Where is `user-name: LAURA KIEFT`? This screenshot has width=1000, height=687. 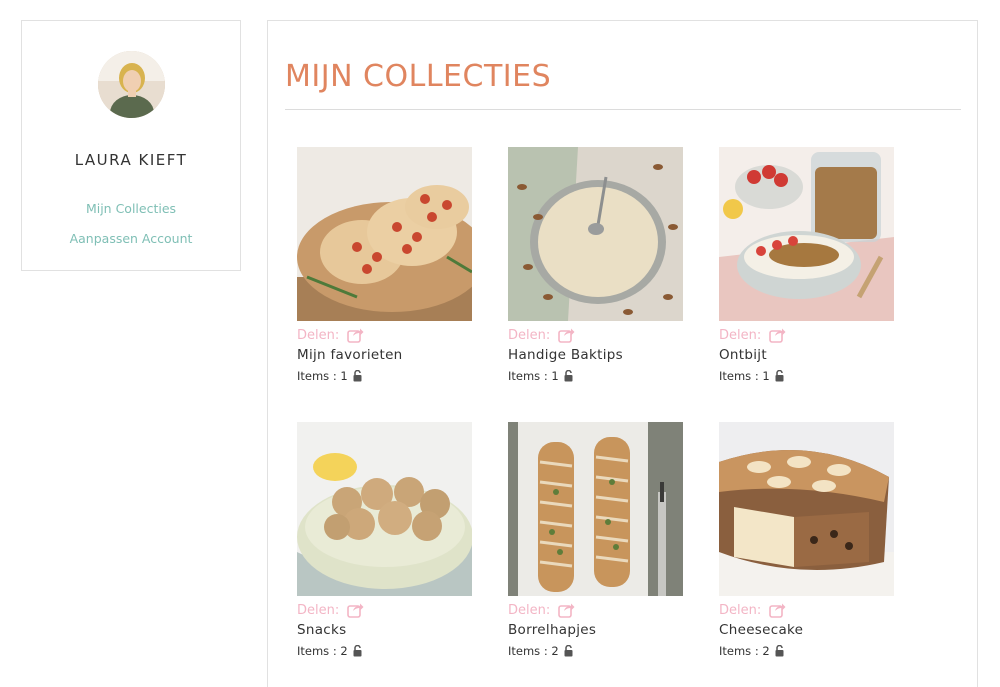
user-name: LAURA KIEFT is located at coordinates (131, 160).